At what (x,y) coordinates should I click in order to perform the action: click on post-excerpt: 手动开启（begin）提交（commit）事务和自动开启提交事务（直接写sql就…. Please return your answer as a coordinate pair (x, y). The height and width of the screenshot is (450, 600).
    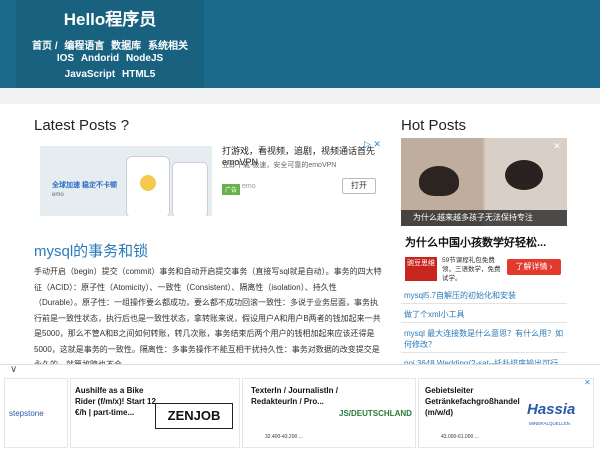
    Looking at the image, I should click on (208, 318).